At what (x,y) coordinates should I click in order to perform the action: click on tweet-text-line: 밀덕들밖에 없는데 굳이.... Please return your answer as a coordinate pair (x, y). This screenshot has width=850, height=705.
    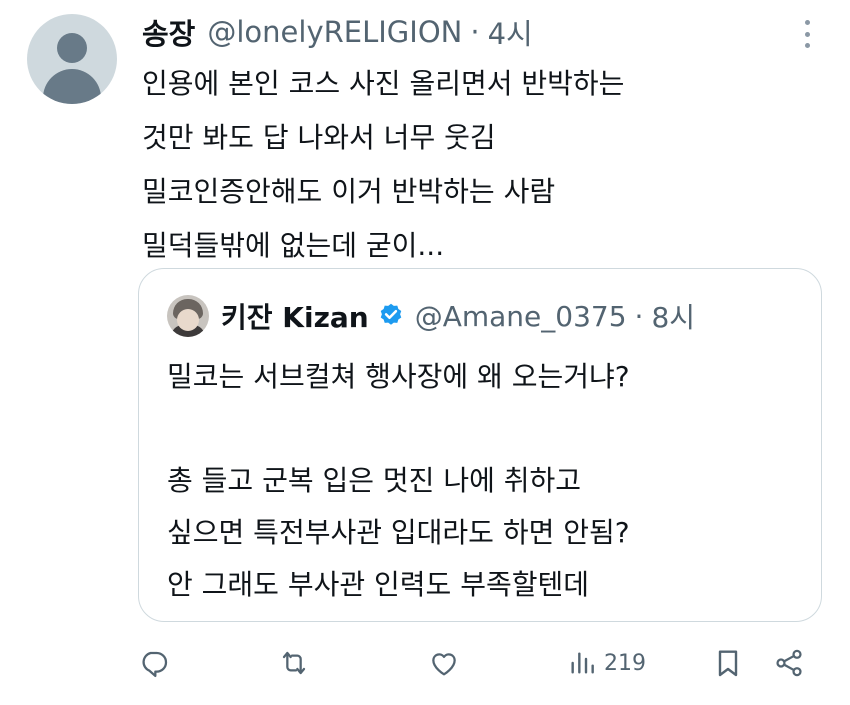
    Looking at the image, I should click on (293, 245).